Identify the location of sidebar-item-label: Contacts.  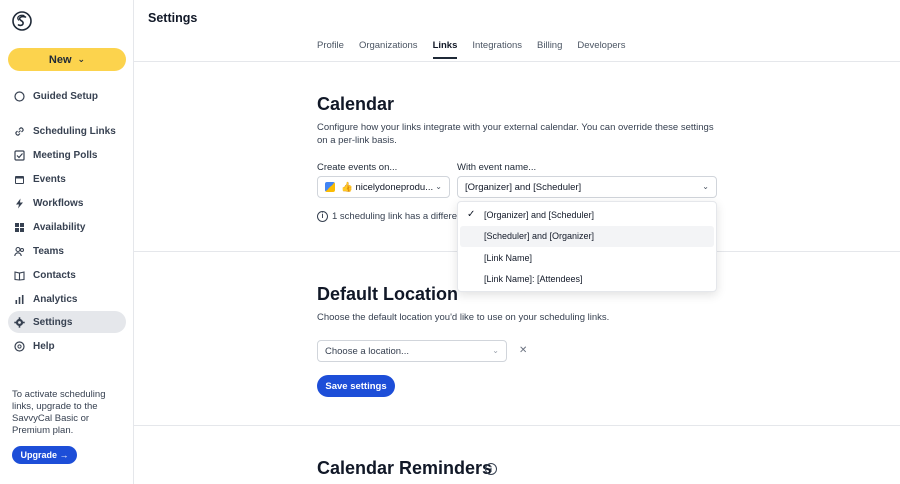
(54, 275).